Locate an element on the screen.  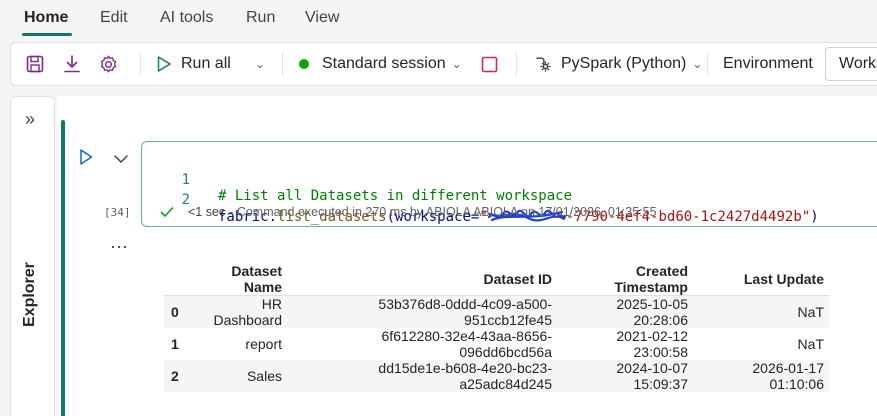
collapse-cell-button is located at coordinates (121, 158).